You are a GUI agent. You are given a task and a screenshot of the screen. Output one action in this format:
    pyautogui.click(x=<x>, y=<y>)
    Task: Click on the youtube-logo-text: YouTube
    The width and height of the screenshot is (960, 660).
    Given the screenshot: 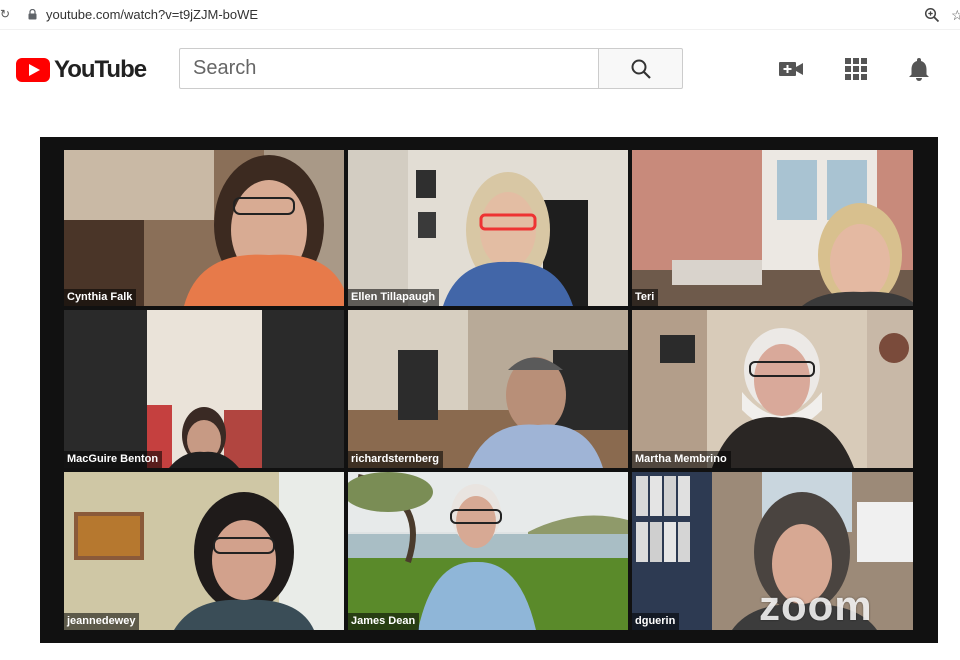 What is the action you would take?
    pyautogui.click(x=100, y=69)
    